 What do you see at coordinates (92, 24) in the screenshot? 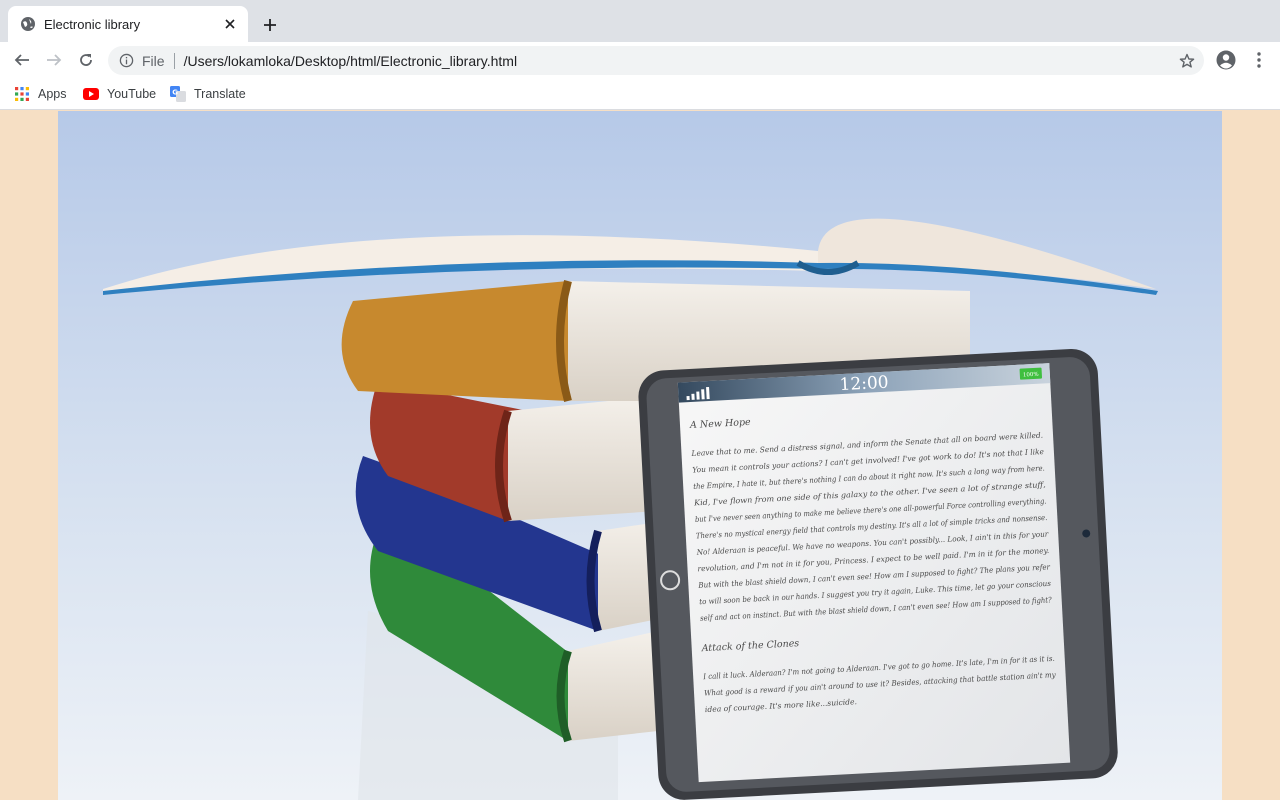
I see `tab-title: Electronic library` at bounding box center [92, 24].